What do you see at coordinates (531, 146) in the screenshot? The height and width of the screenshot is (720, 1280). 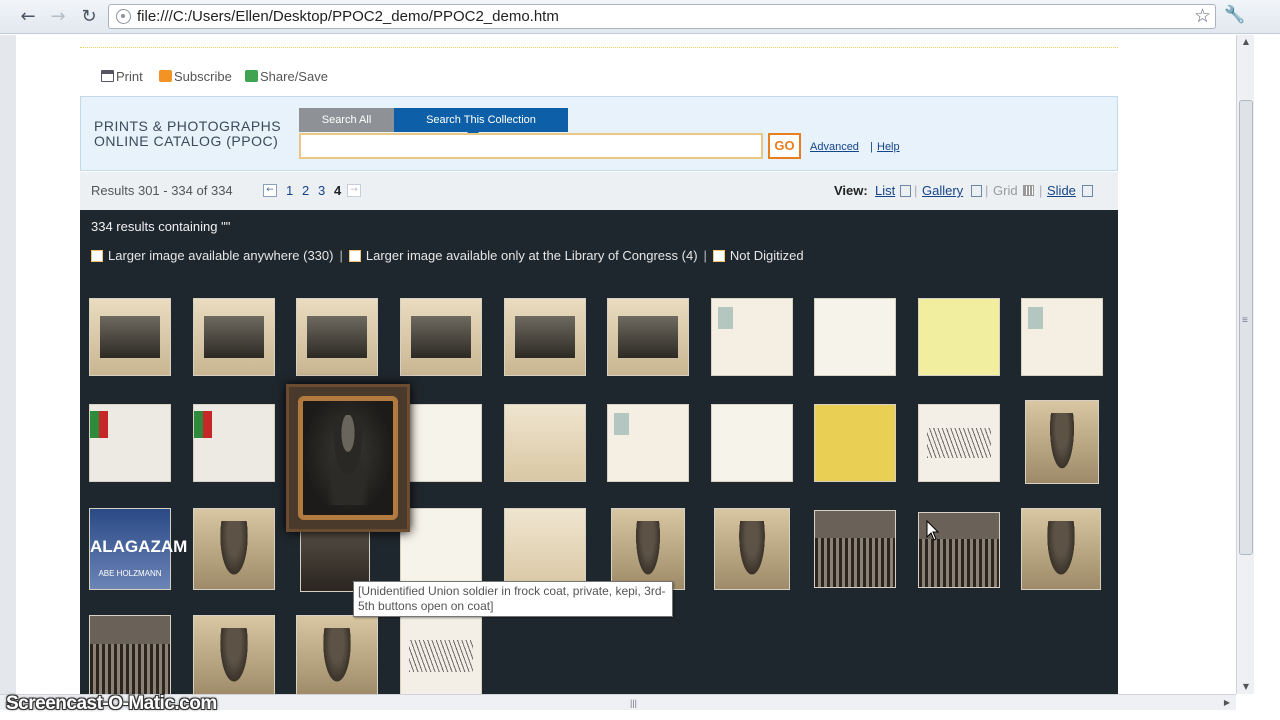 I see `search-input` at bounding box center [531, 146].